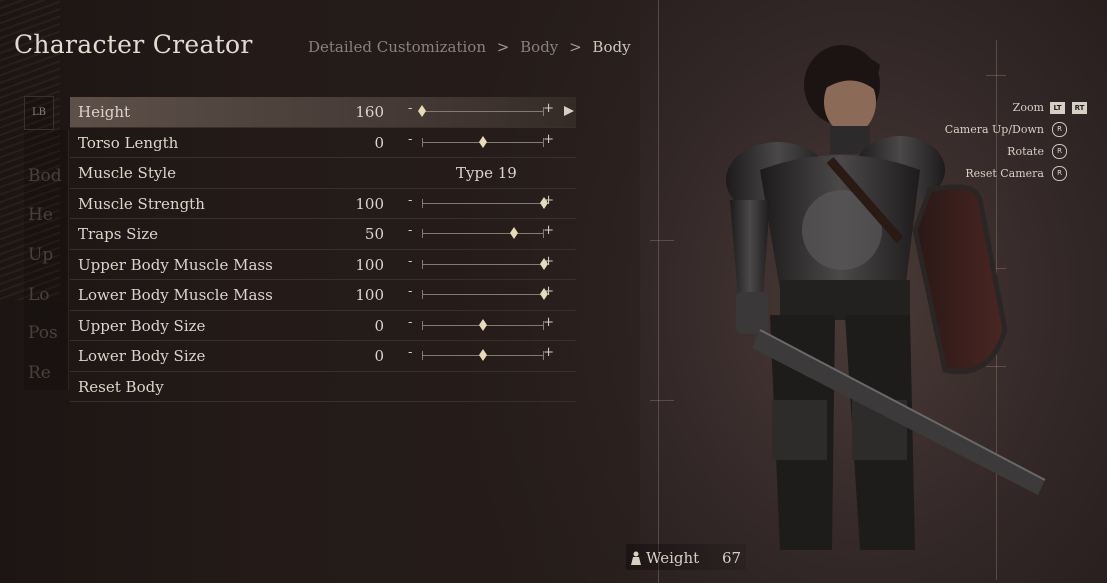 The width and height of the screenshot is (1107, 583). I want to click on weight-icon, so click(636, 558).